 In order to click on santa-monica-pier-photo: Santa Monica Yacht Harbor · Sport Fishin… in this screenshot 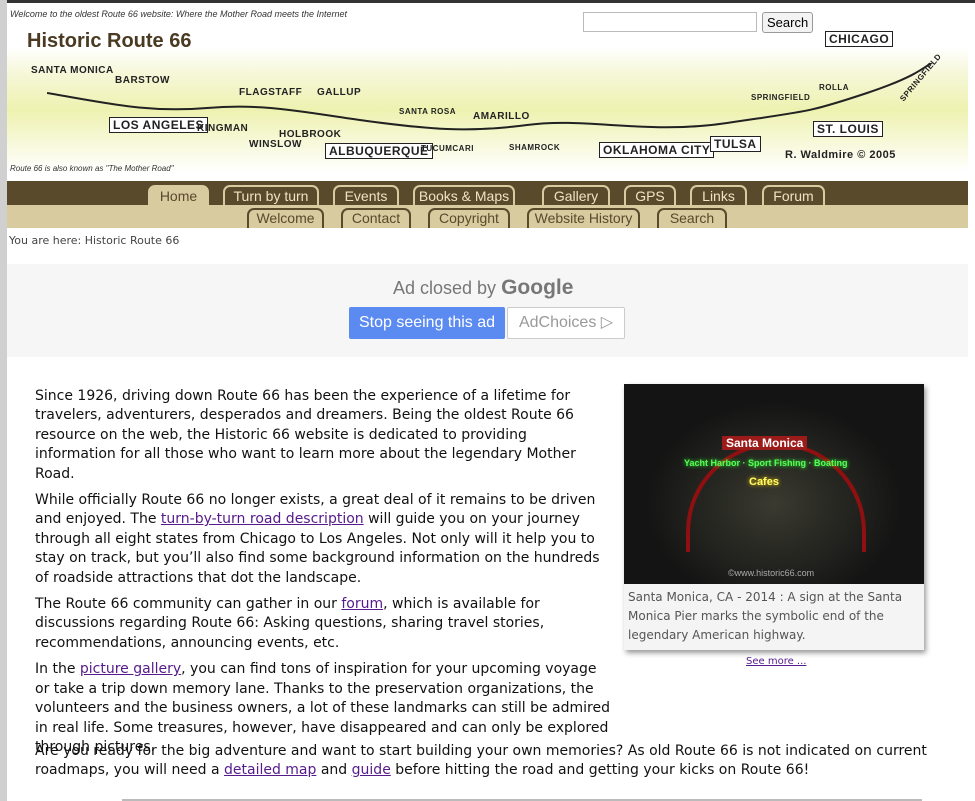, I will do `click(774, 484)`.